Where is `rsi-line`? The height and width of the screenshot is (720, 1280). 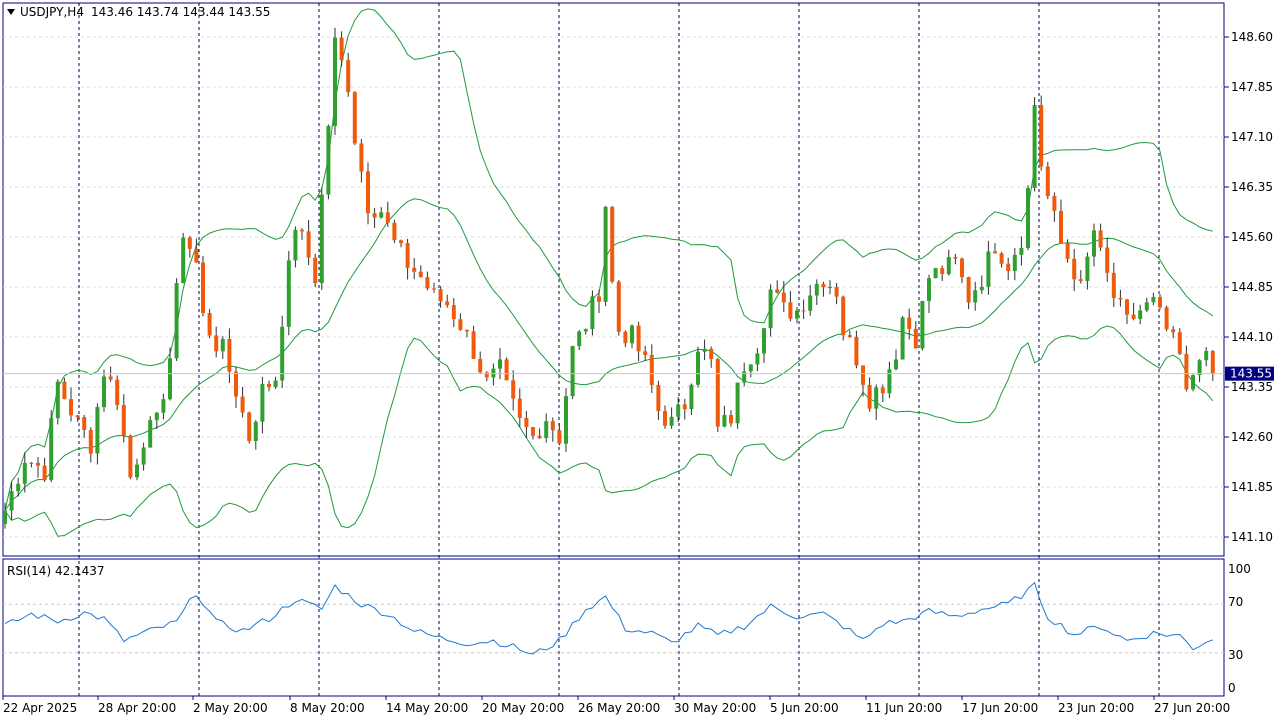
rsi-line is located at coordinates (608, 618).